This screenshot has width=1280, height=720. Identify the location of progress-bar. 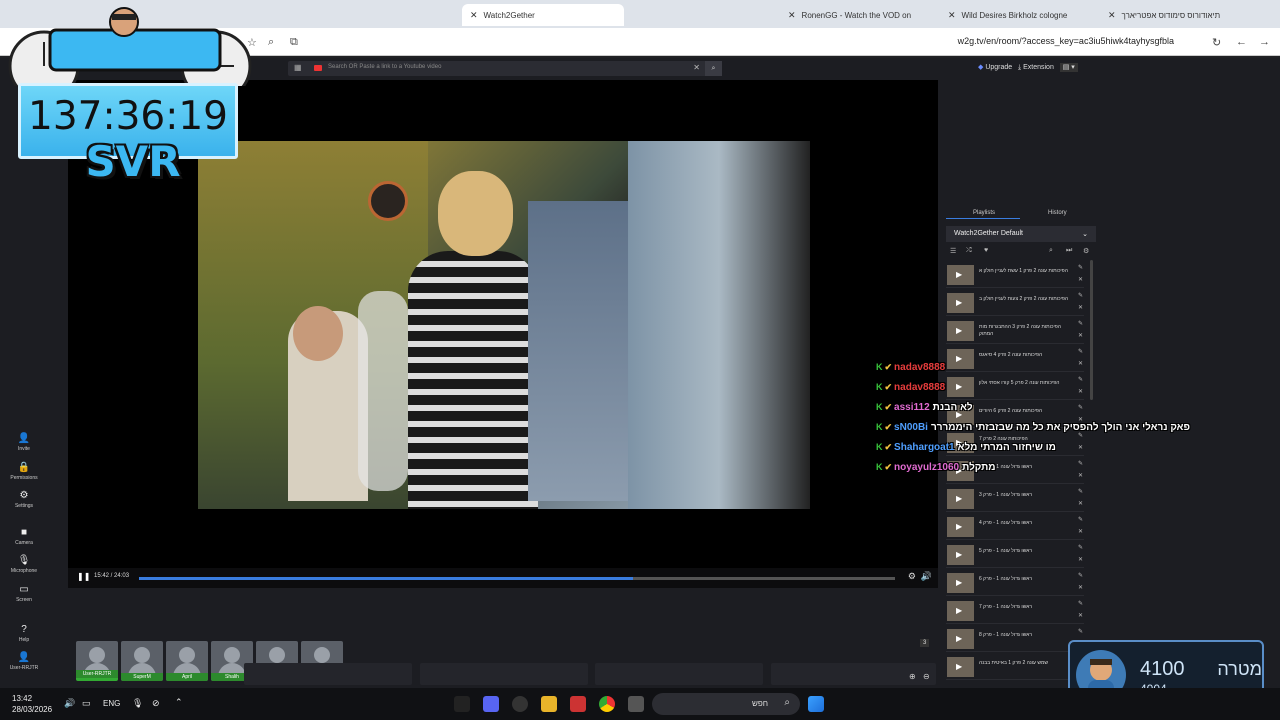
(517, 578).